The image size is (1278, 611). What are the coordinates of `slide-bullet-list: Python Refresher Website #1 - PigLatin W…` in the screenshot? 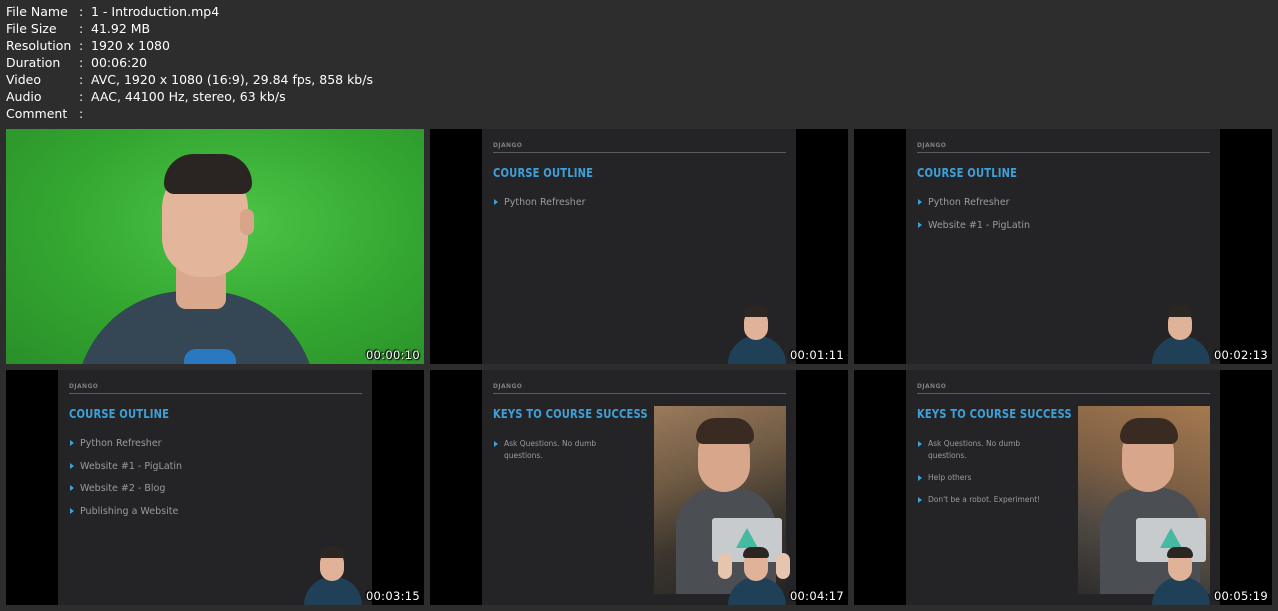 It's located at (125, 483).